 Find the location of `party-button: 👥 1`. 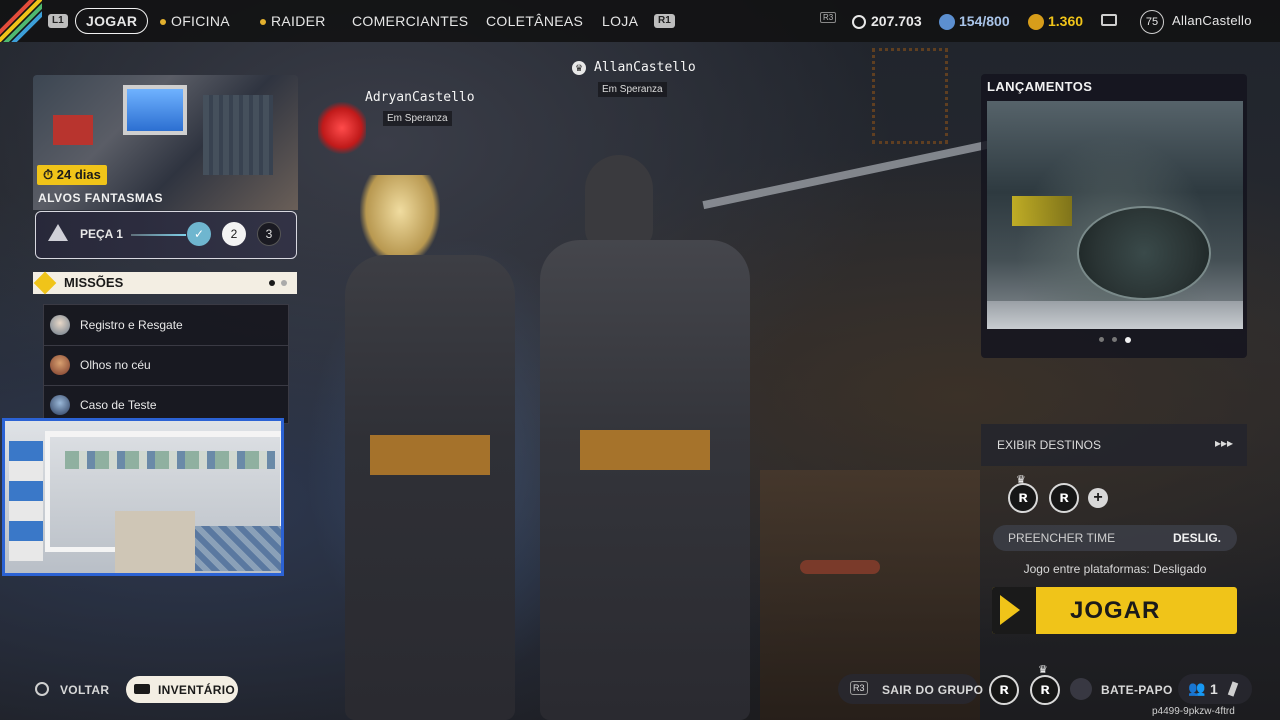

party-button: 👥 1 is located at coordinates (1215, 689).